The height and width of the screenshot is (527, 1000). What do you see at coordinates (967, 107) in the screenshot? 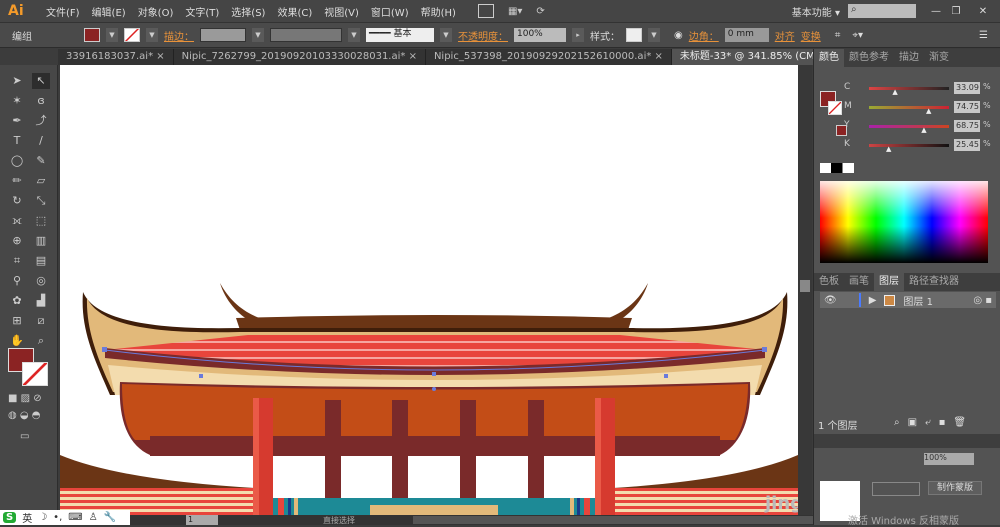
I see `channel-value: 74.75` at bounding box center [967, 107].